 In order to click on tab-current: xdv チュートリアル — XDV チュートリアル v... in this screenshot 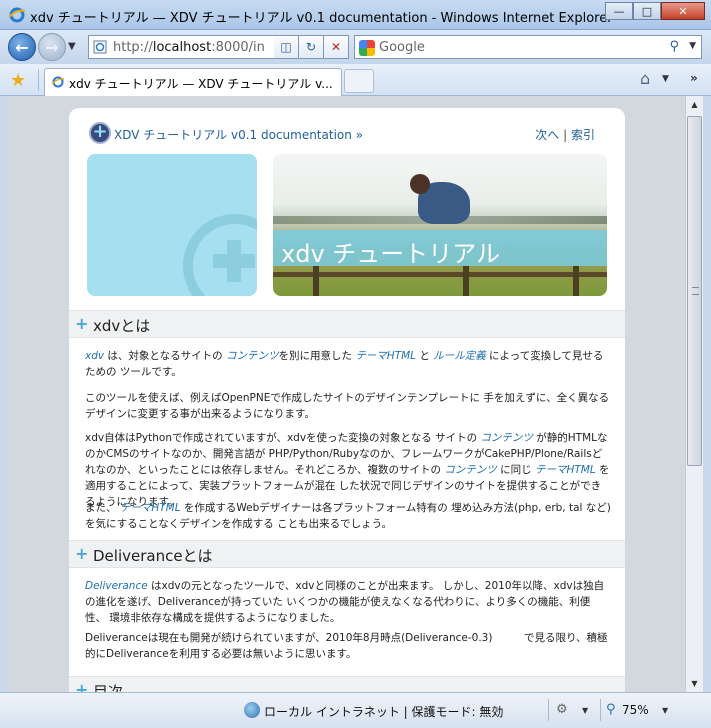, I will do `click(193, 82)`.